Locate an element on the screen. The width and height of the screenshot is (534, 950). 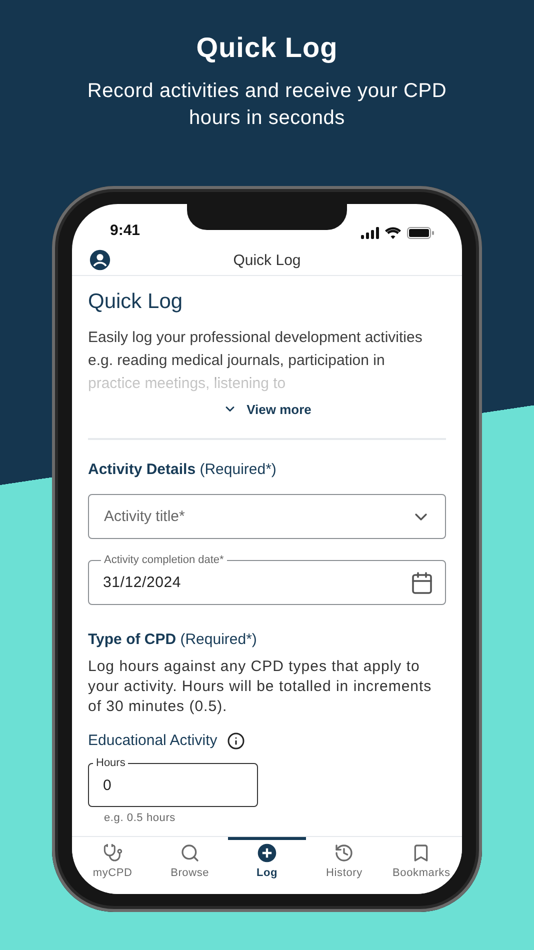
calendar-icon is located at coordinates (422, 582).